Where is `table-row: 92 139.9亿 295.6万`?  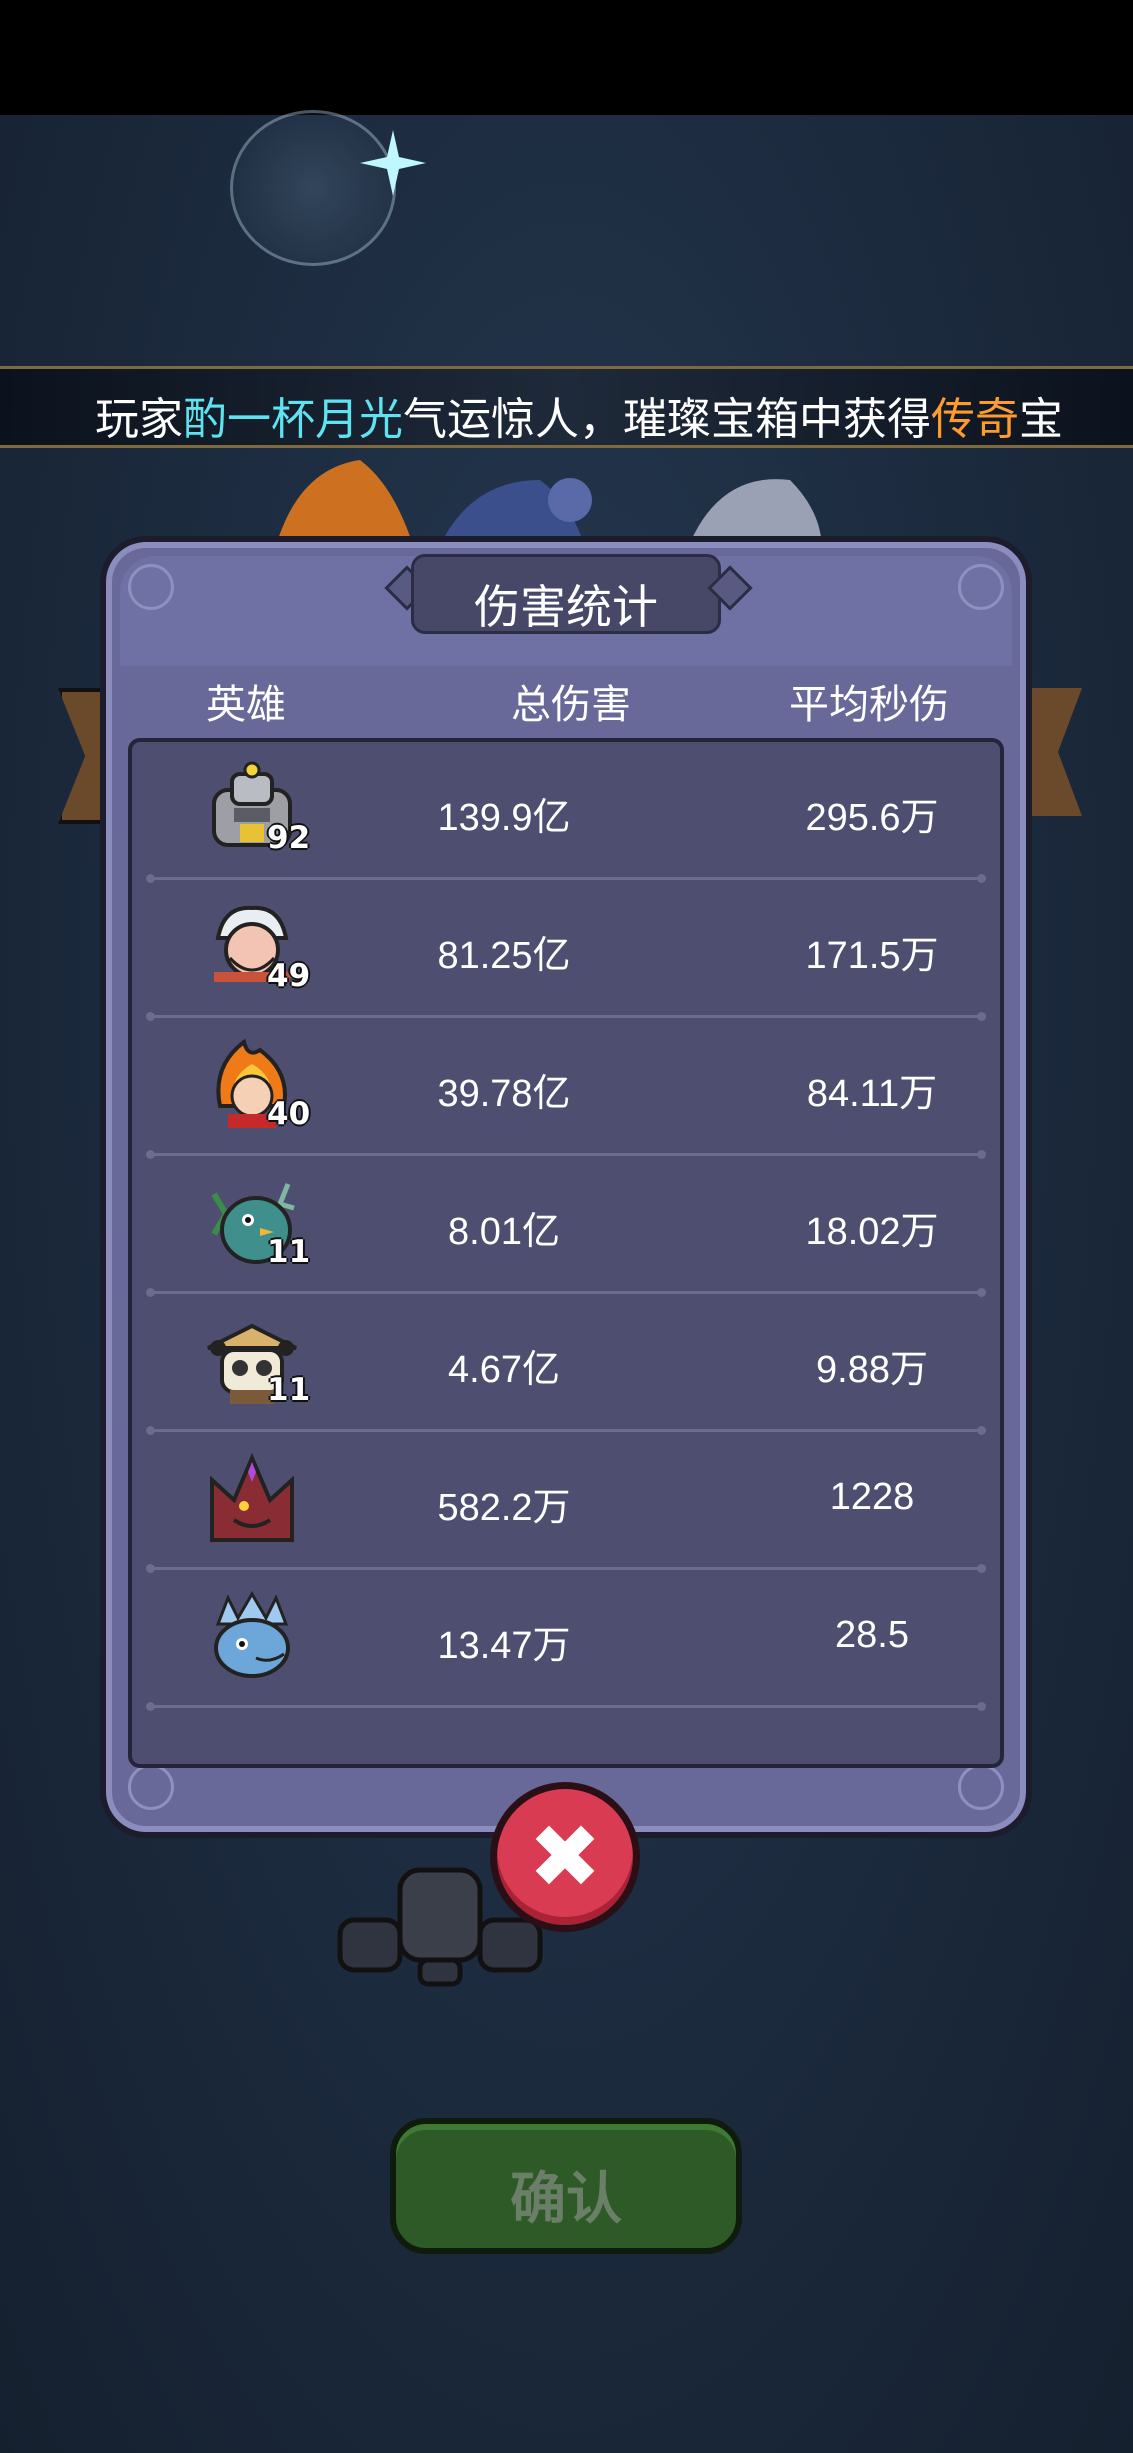
table-row: 92 139.9亿 295.6万 is located at coordinates (566, 812).